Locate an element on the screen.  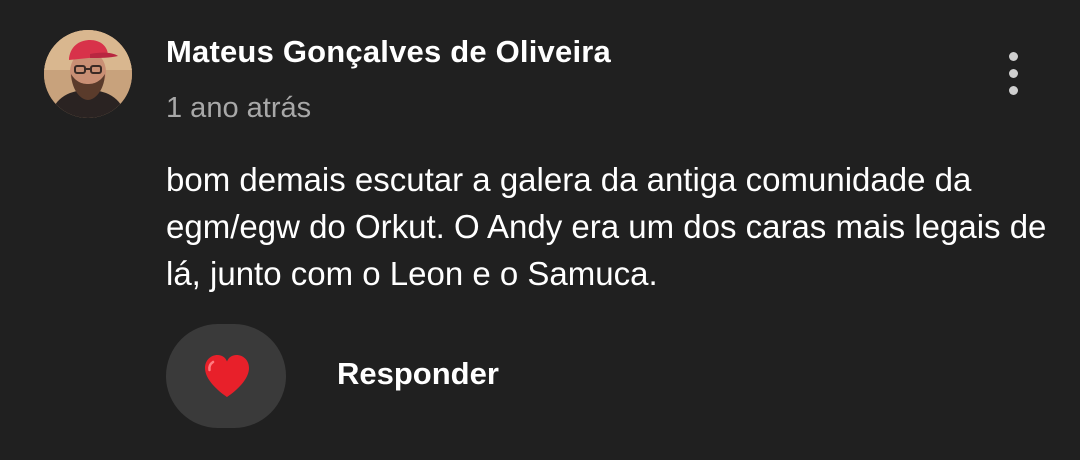
like-button is located at coordinates (226, 376).